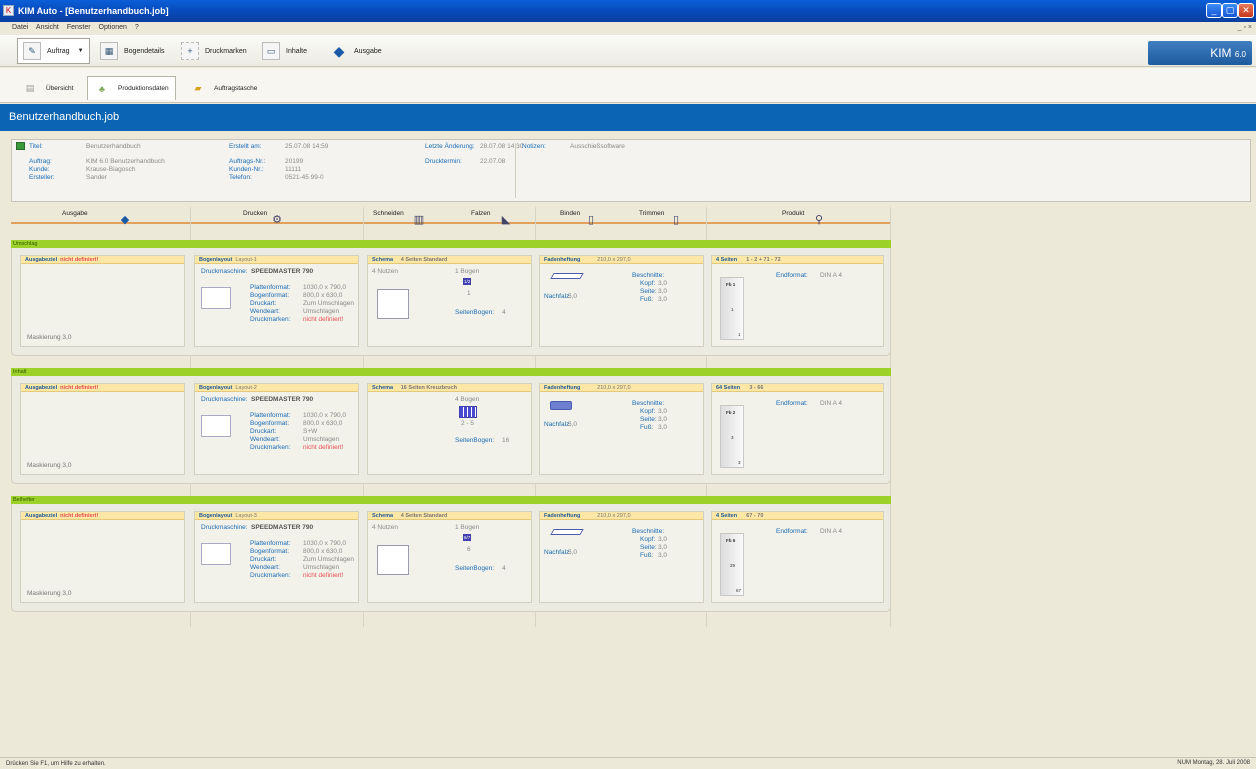 Image resolution: width=1256 pixels, height=769 pixels. Describe the element at coordinates (451, 500) in the screenshot. I see `section-beihefter-bar: Beihefter` at that location.